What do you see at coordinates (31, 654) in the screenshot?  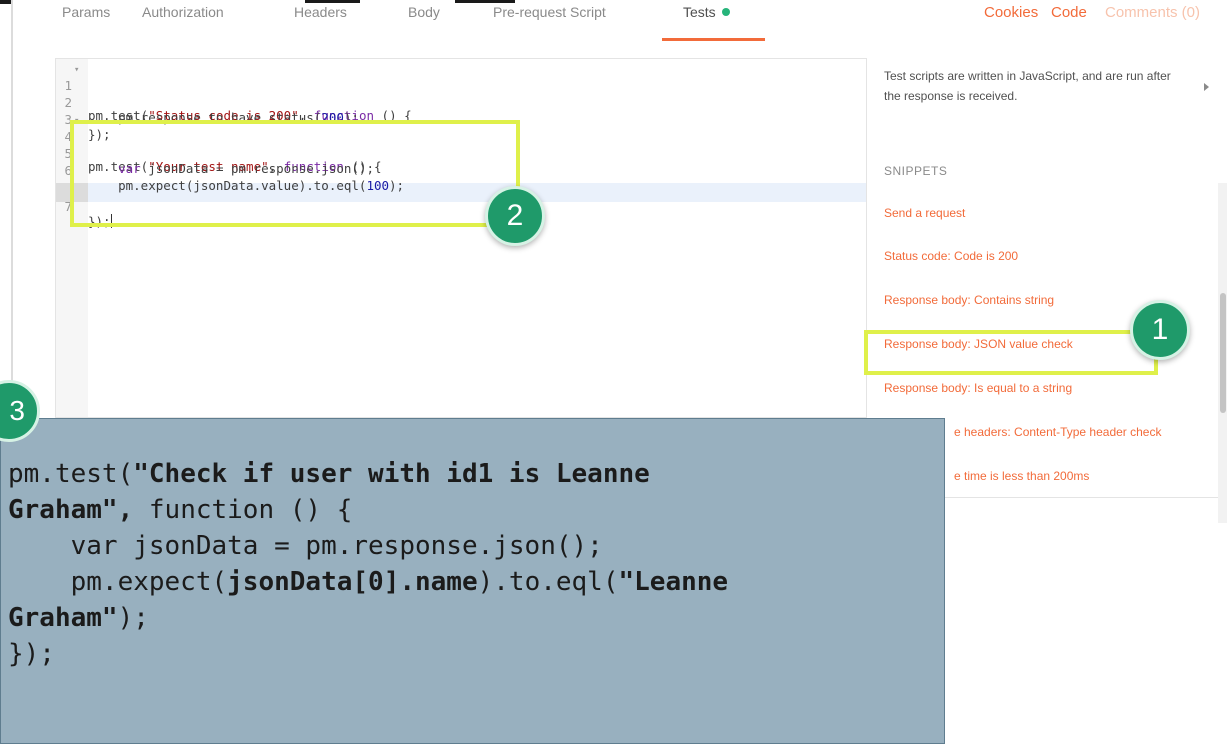 I see `code-token: });` at bounding box center [31, 654].